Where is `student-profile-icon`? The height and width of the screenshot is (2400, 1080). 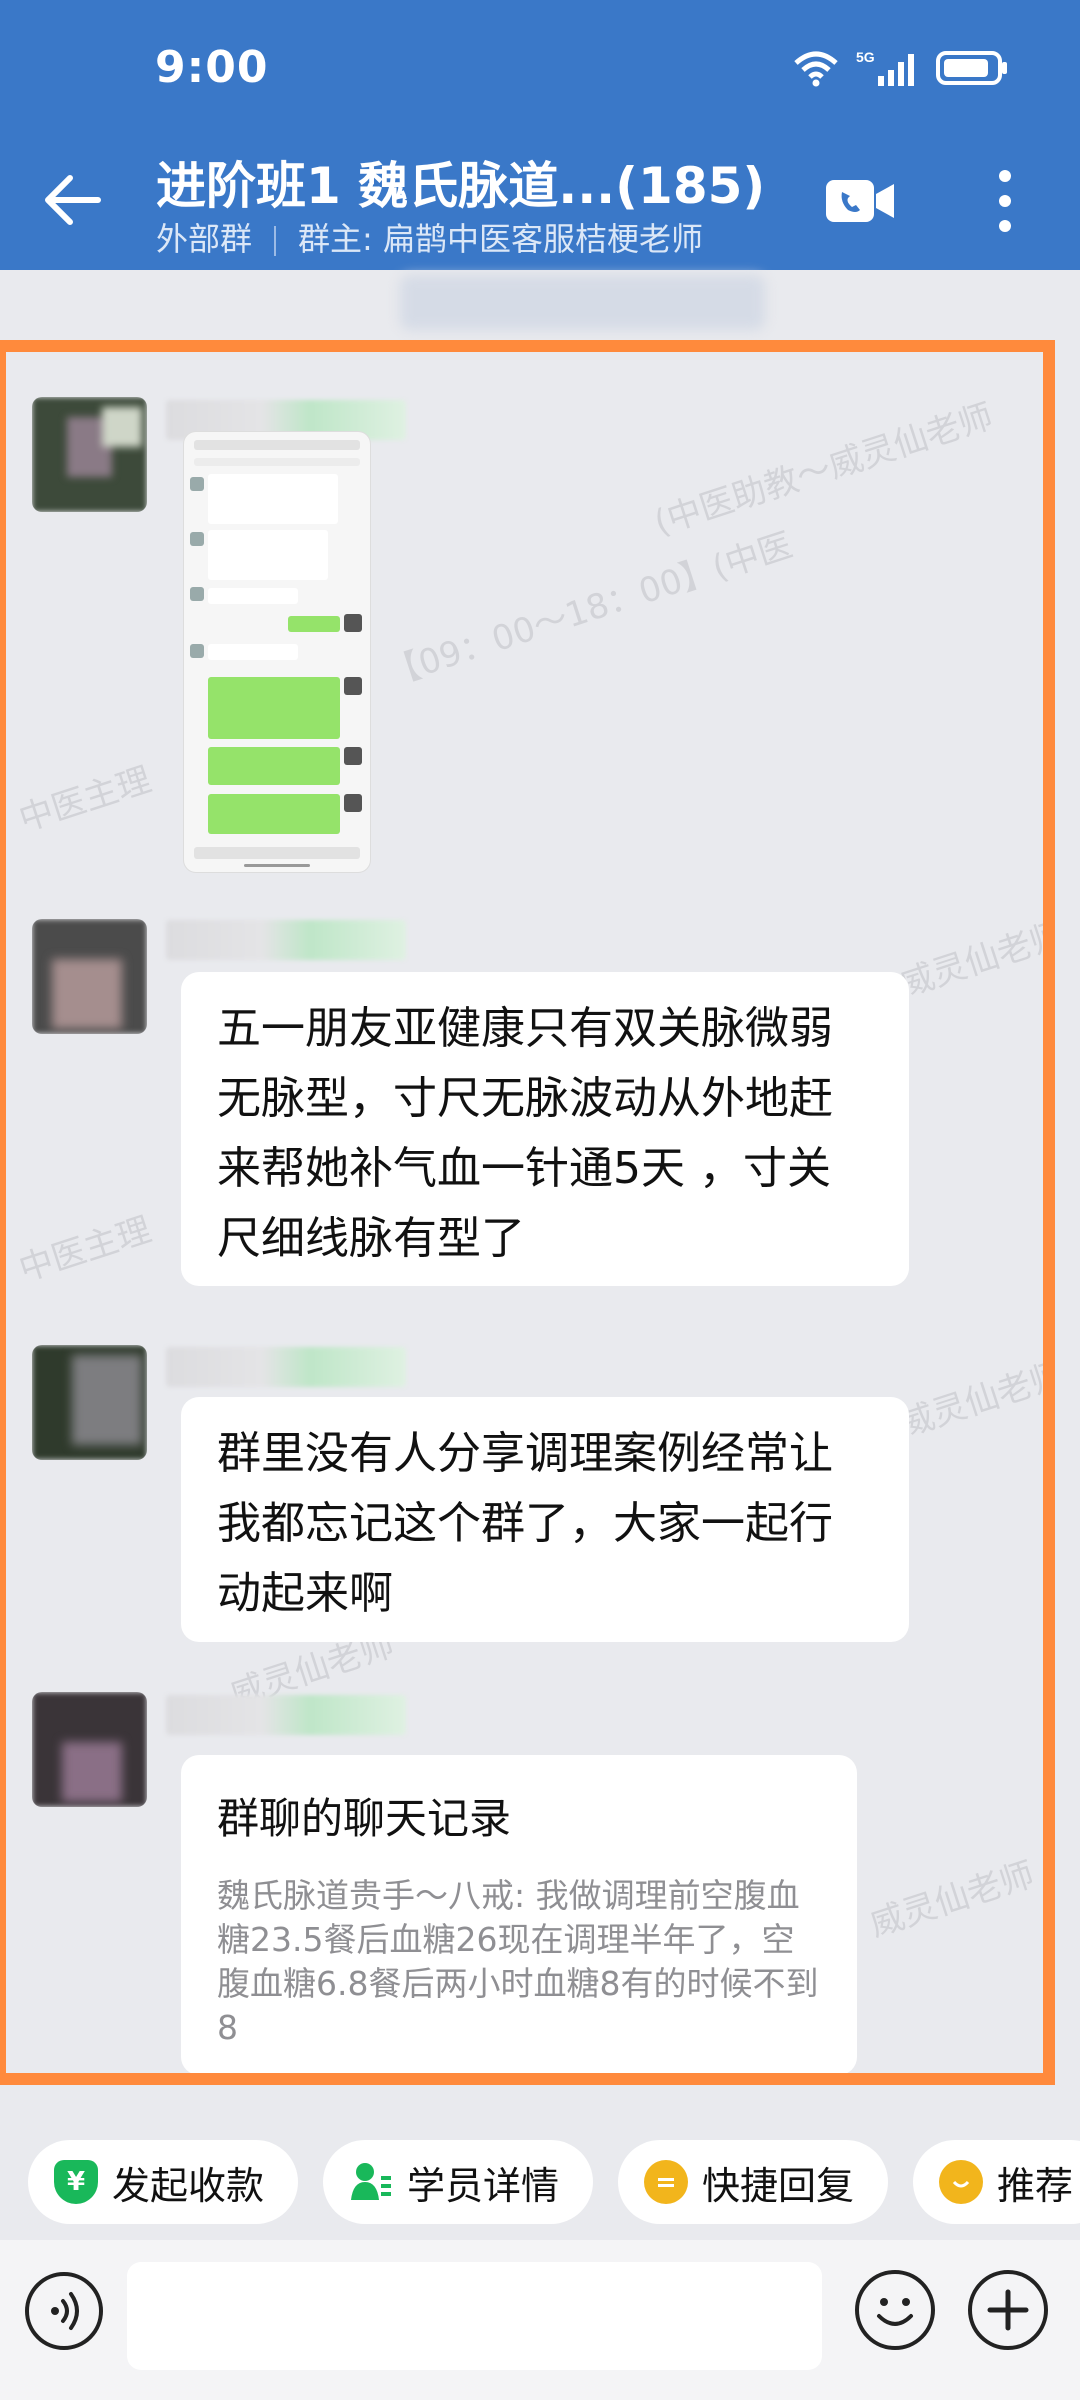
student-profile-icon is located at coordinates (371, 2182).